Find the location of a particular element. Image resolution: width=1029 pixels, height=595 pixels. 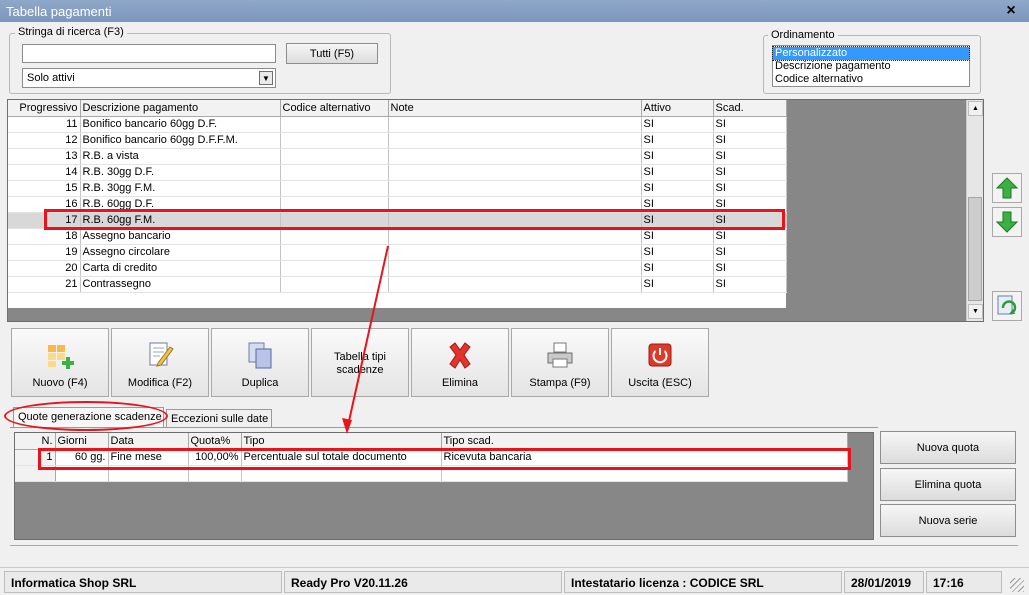

status-version: Ready Pro V20.11.26 is located at coordinates (423, 582).